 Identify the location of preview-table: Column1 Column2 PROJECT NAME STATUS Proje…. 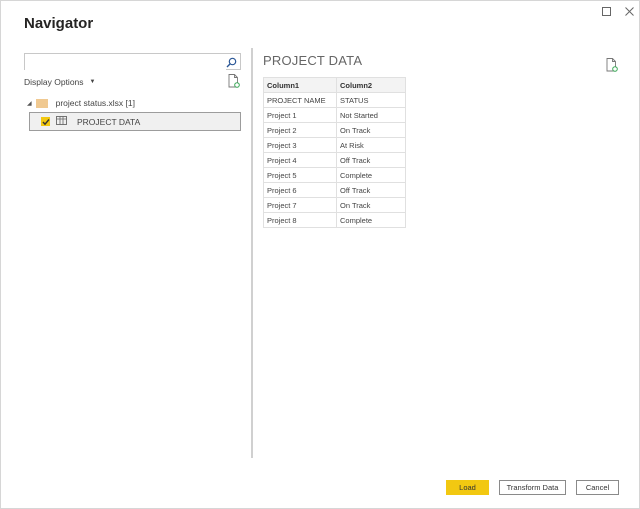
(334, 152).